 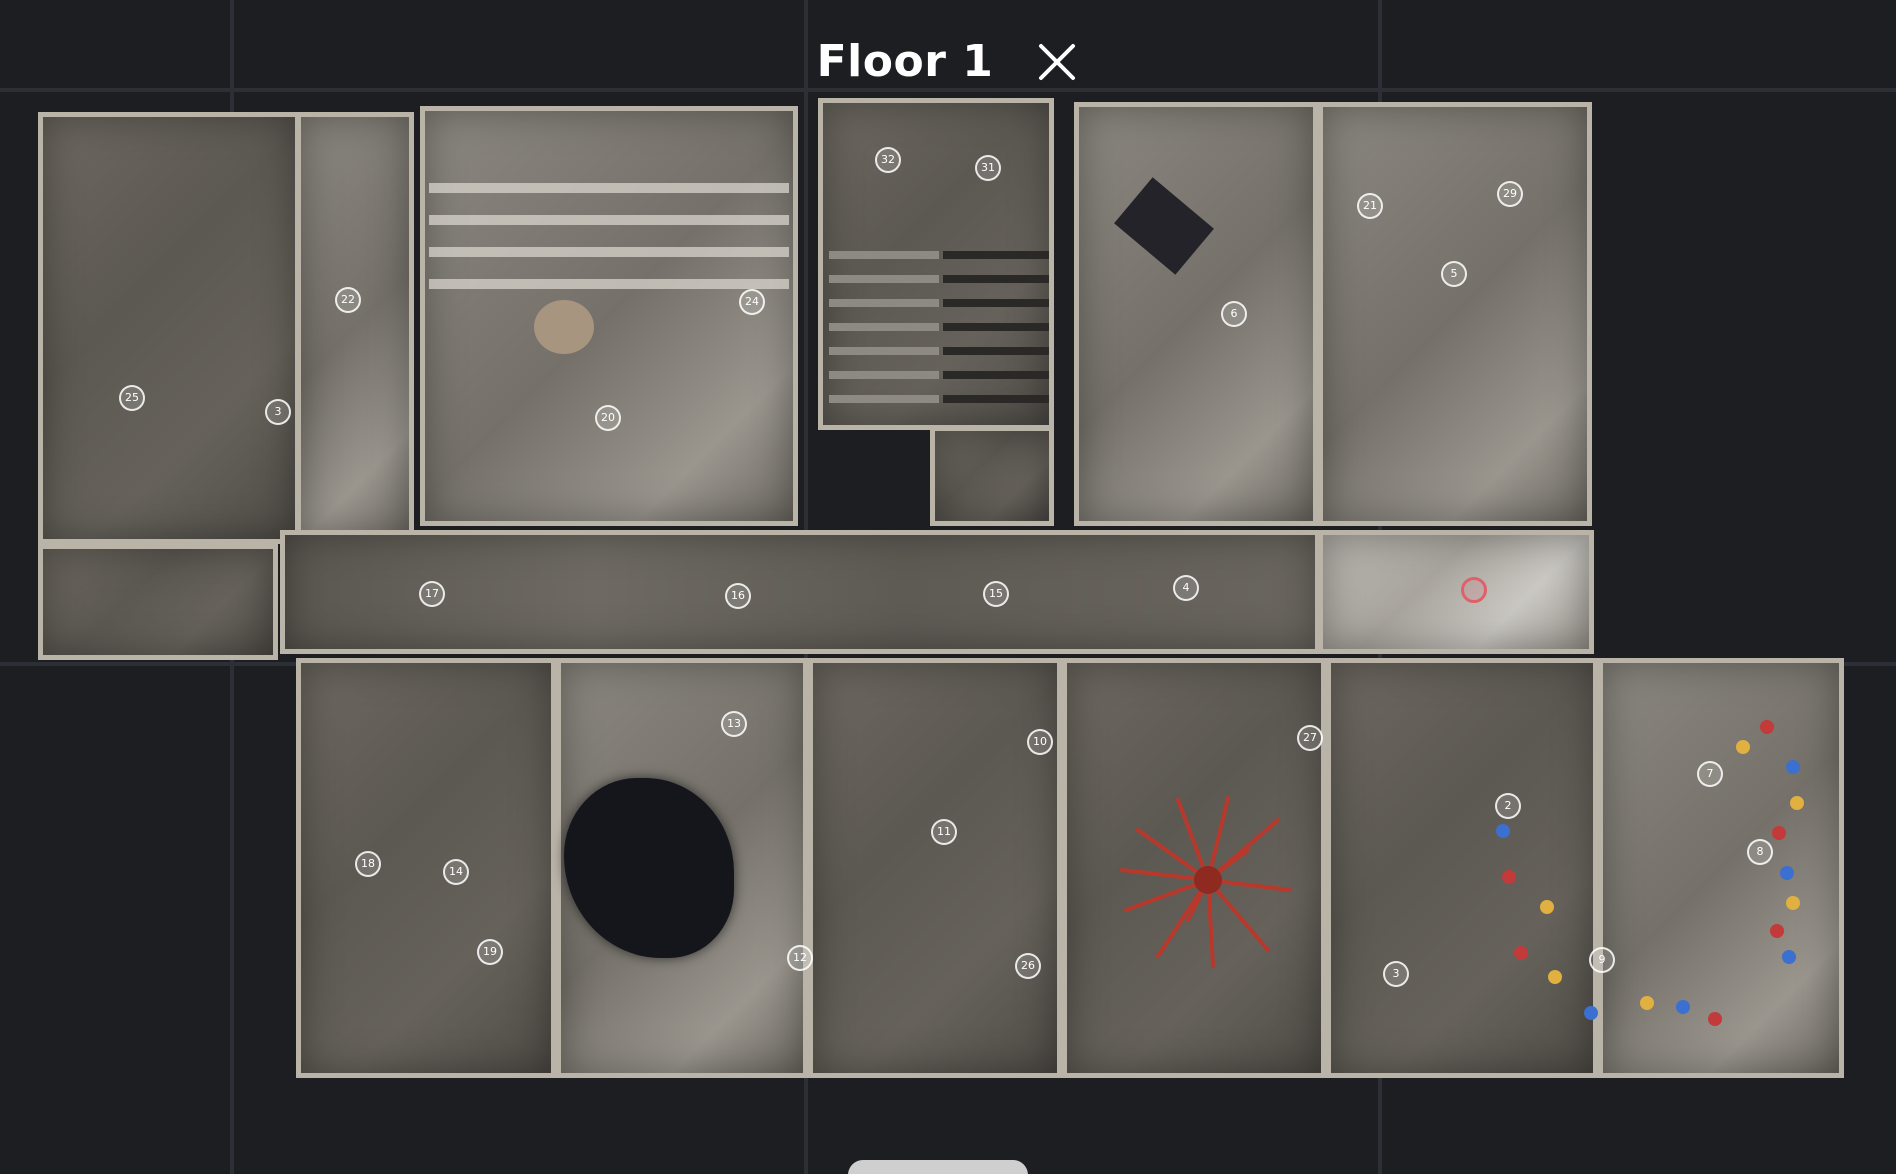 What do you see at coordinates (426, 868) in the screenshot?
I see `room-south-west` at bounding box center [426, 868].